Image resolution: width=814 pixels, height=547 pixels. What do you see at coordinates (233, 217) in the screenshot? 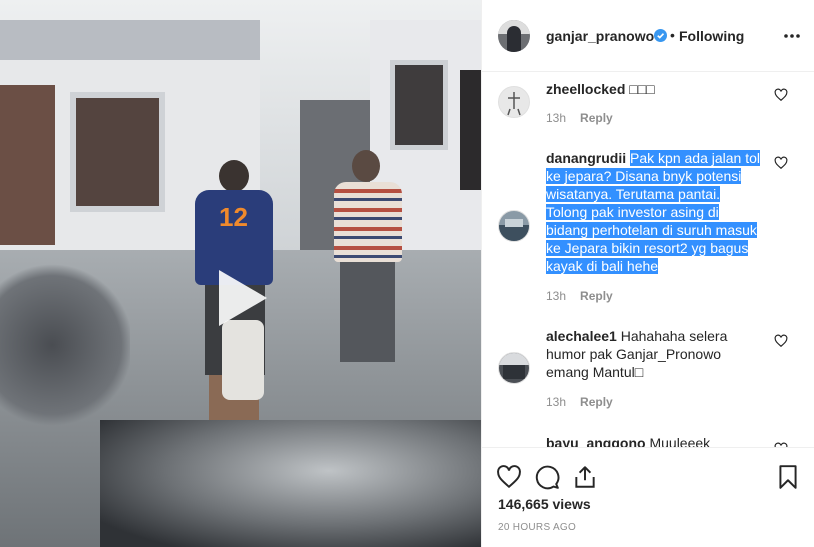
I see `jersey-number: 12` at bounding box center [233, 217].